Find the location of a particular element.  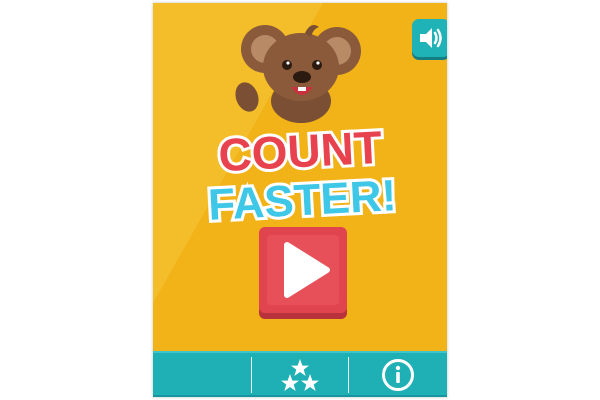

stars-icon is located at coordinates (300, 375).